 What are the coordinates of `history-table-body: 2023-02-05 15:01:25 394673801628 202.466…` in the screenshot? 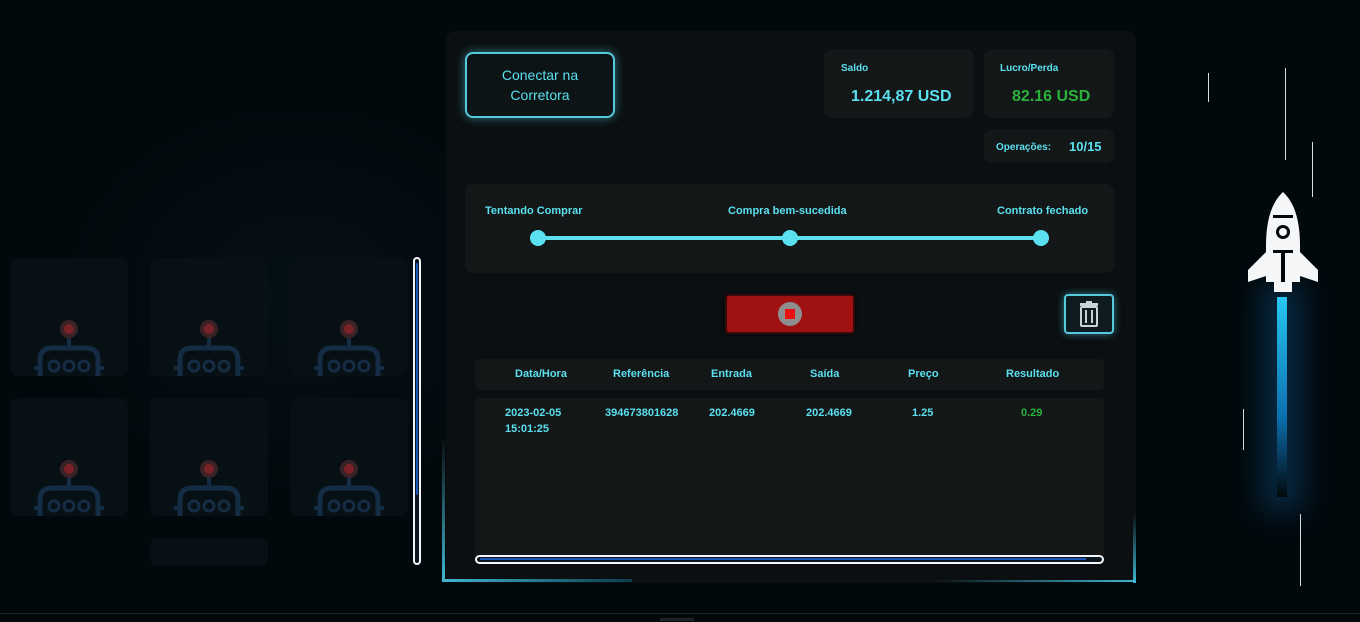 It's located at (789, 480).